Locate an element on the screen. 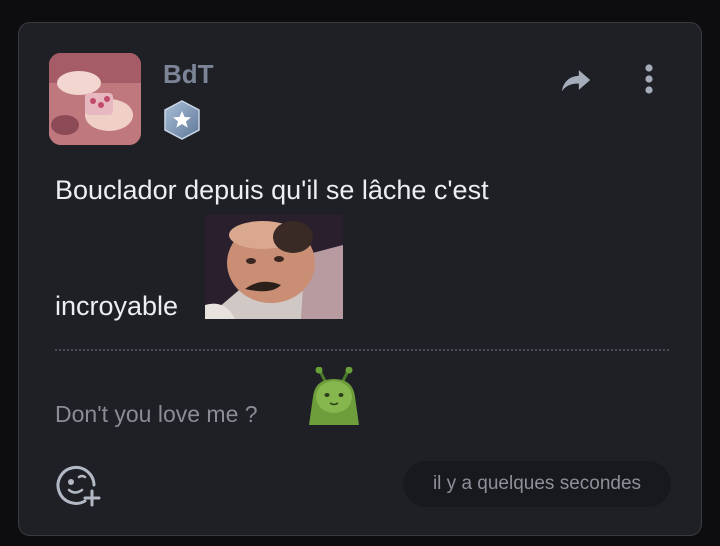 Image resolution: width=720 pixels, height=546 pixels. add-reaction-button is located at coordinates (78, 485).